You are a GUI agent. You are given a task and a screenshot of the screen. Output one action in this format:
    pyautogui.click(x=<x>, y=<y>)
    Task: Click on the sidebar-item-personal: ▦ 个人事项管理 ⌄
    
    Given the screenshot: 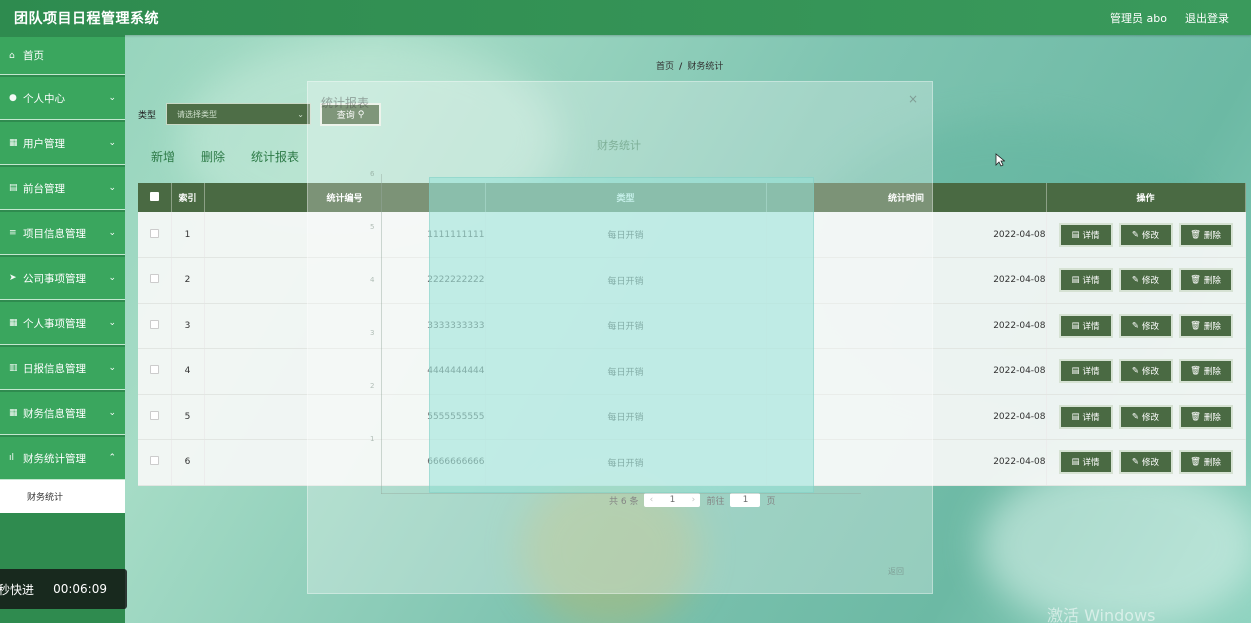 What is the action you would take?
    pyautogui.click(x=62, y=323)
    